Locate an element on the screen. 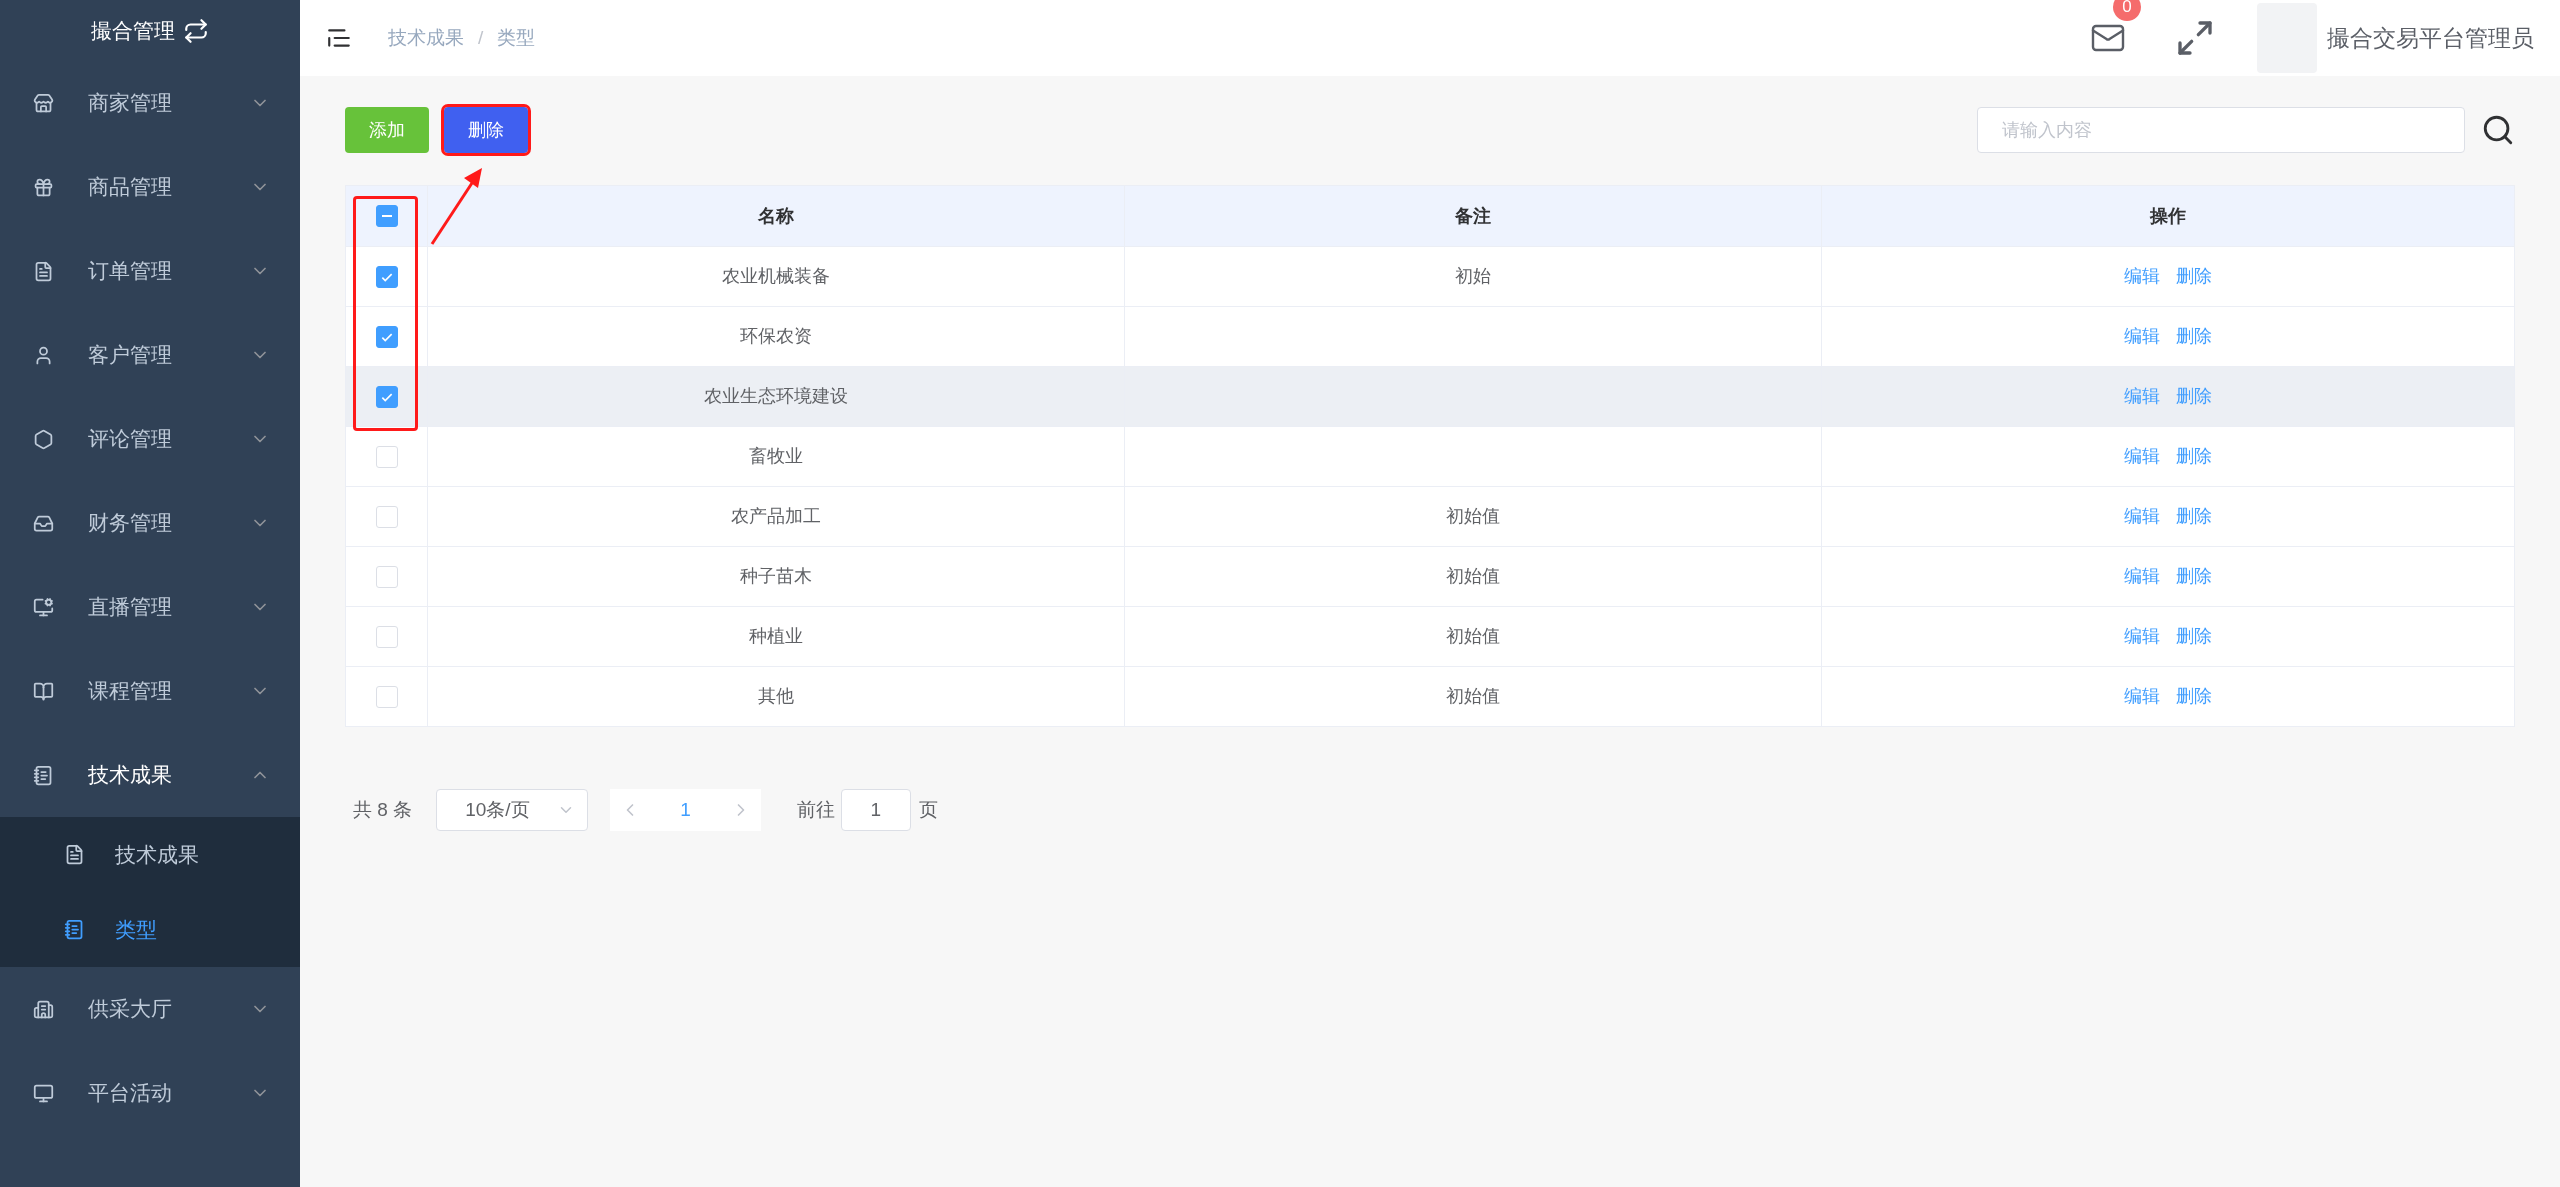 This screenshot has width=2560, height=1187. breadcrumb-item: 技术成果 is located at coordinates (426, 38).